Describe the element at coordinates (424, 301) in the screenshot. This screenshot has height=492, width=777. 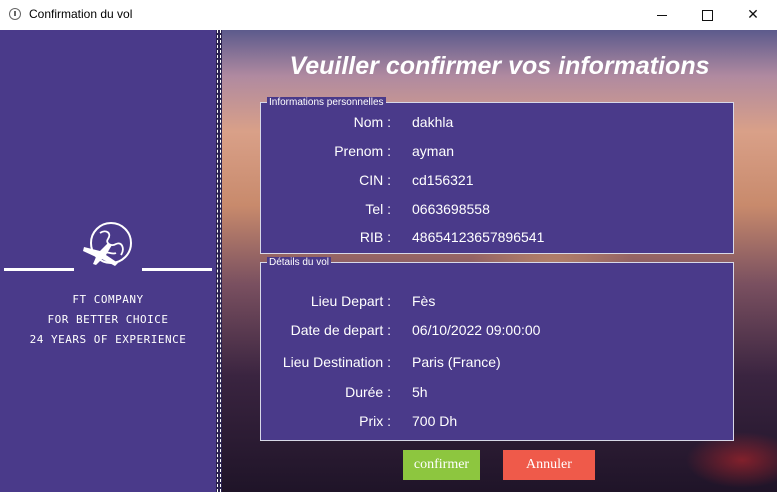
I see `field-value: Fès` at that location.